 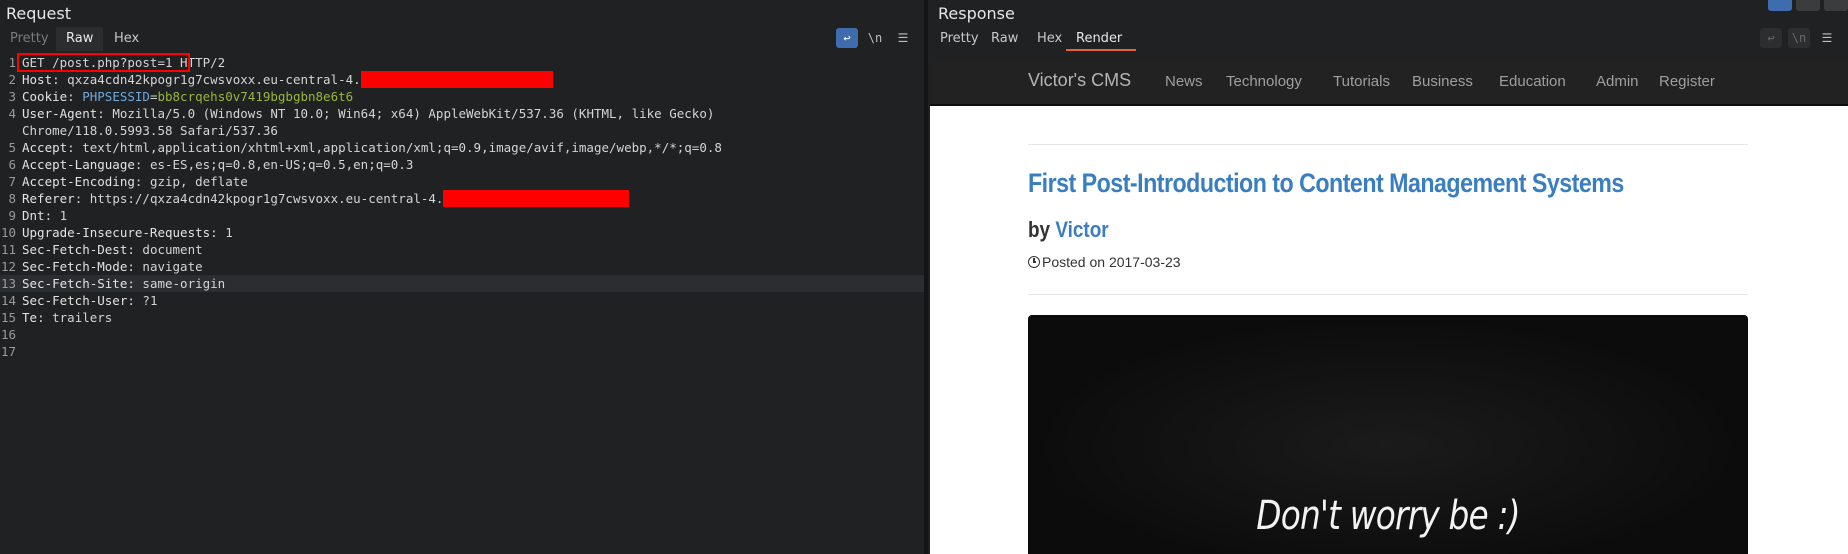 I want to click on session-id: bb8crqehs0v7419bgbgbn8e6t6, so click(x=255, y=96).